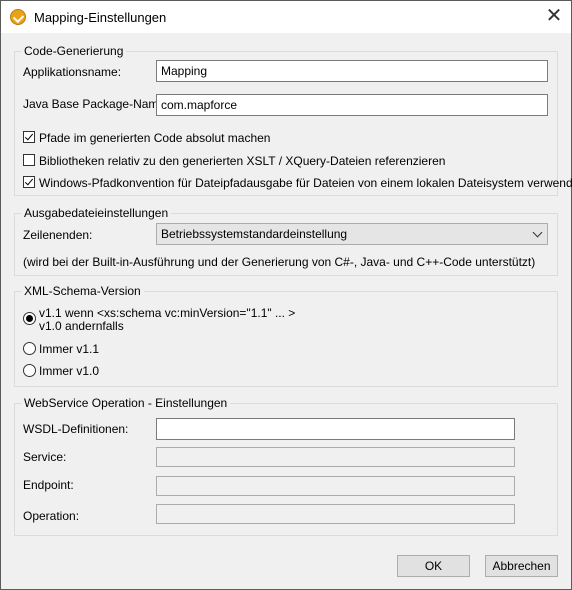  I want to click on schema-always-10-label: Immer v1.0, so click(69, 371).